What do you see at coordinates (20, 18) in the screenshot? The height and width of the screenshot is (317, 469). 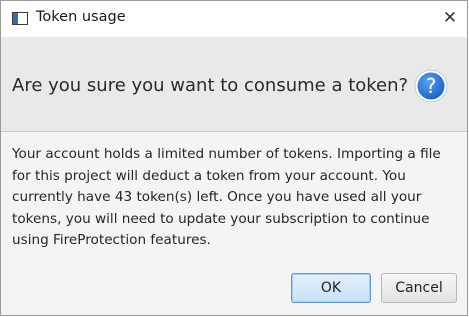 I see `window-icon` at bounding box center [20, 18].